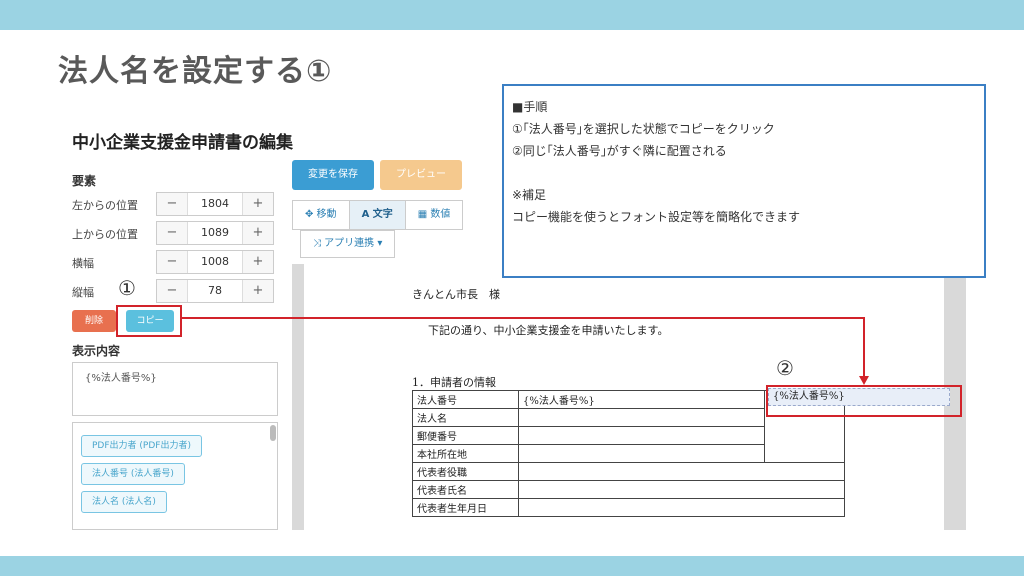 This screenshot has width=1024, height=576. What do you see at coordinates (195, 71) in the screenshot?
I see `slide-title: 法人名を設定する①` at bounding box center [195, 71].